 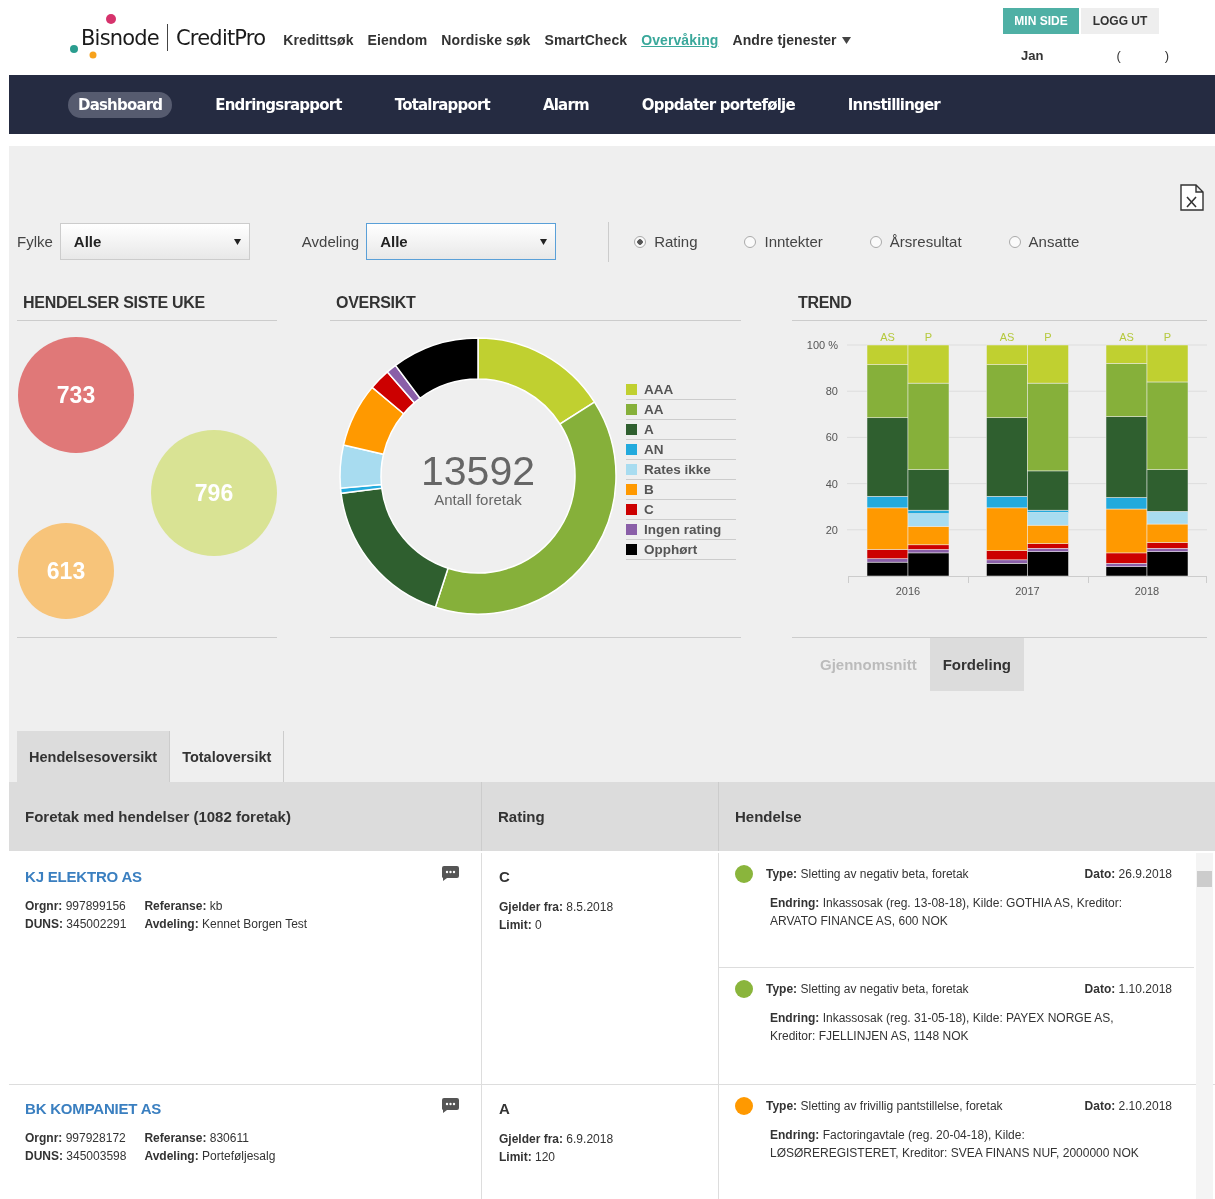 I want to click on event-count: 733, so click(x=76, y=395).